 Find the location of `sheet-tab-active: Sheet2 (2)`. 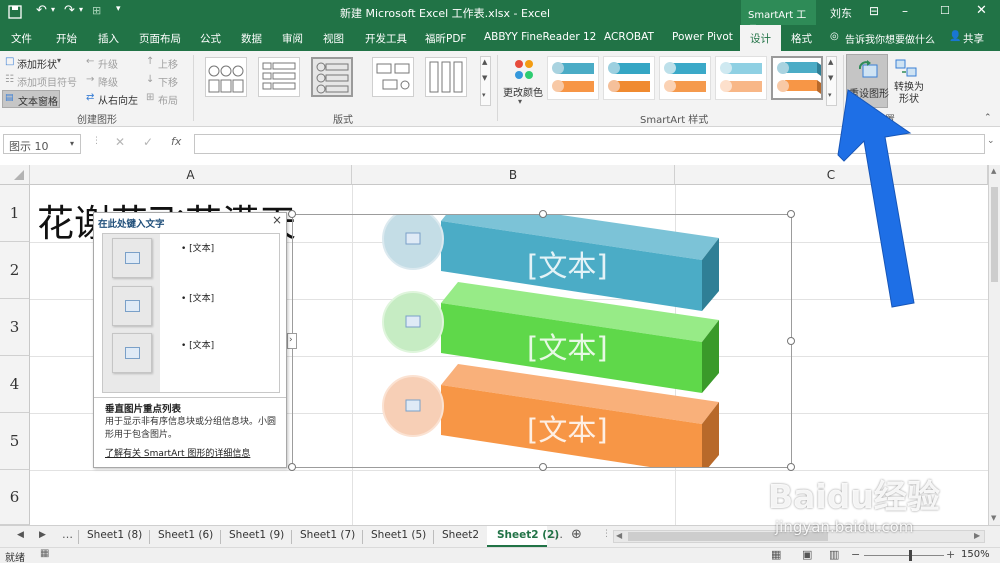

sheet-tab-active: Sheet2 (2) is located at coordinates (523, 536).